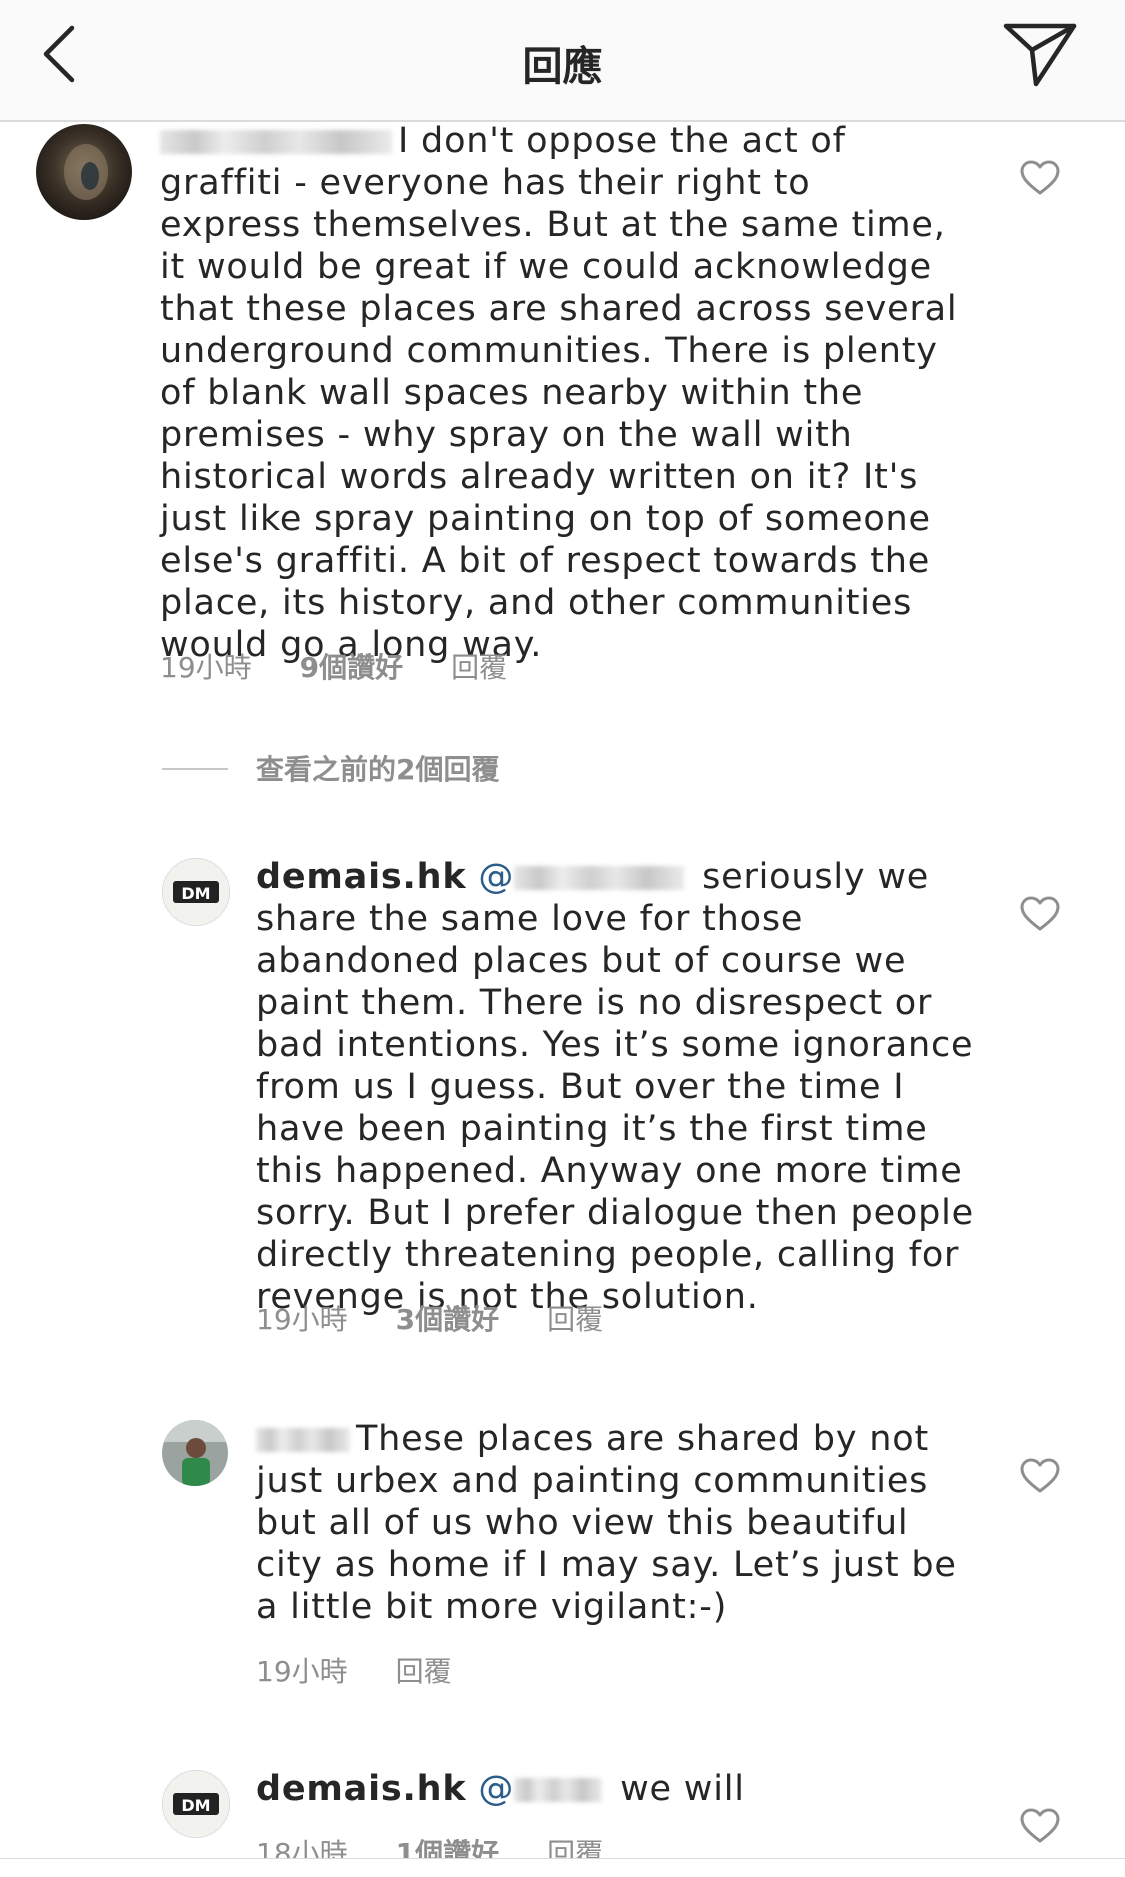 The width and height of the screenshot is (1125, 1877). What do you see at coordinates (447, 1319) in the screenshot?
I see `likes-count: 3個讚好` at bounding box center [447, 1319].